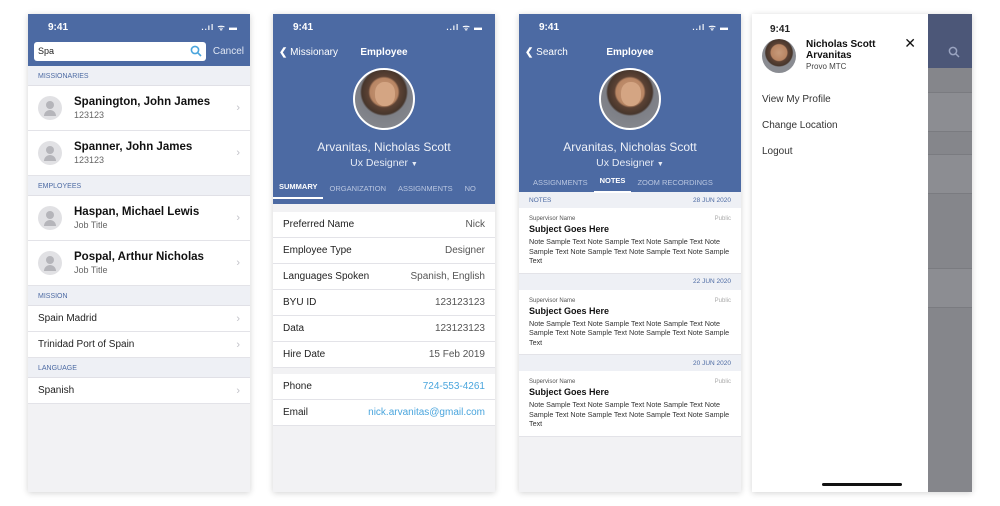  What do you see at coordinates (470, 191) in the screenshot?
I see `tab-notes: NO` at bounding box center [470, 191].